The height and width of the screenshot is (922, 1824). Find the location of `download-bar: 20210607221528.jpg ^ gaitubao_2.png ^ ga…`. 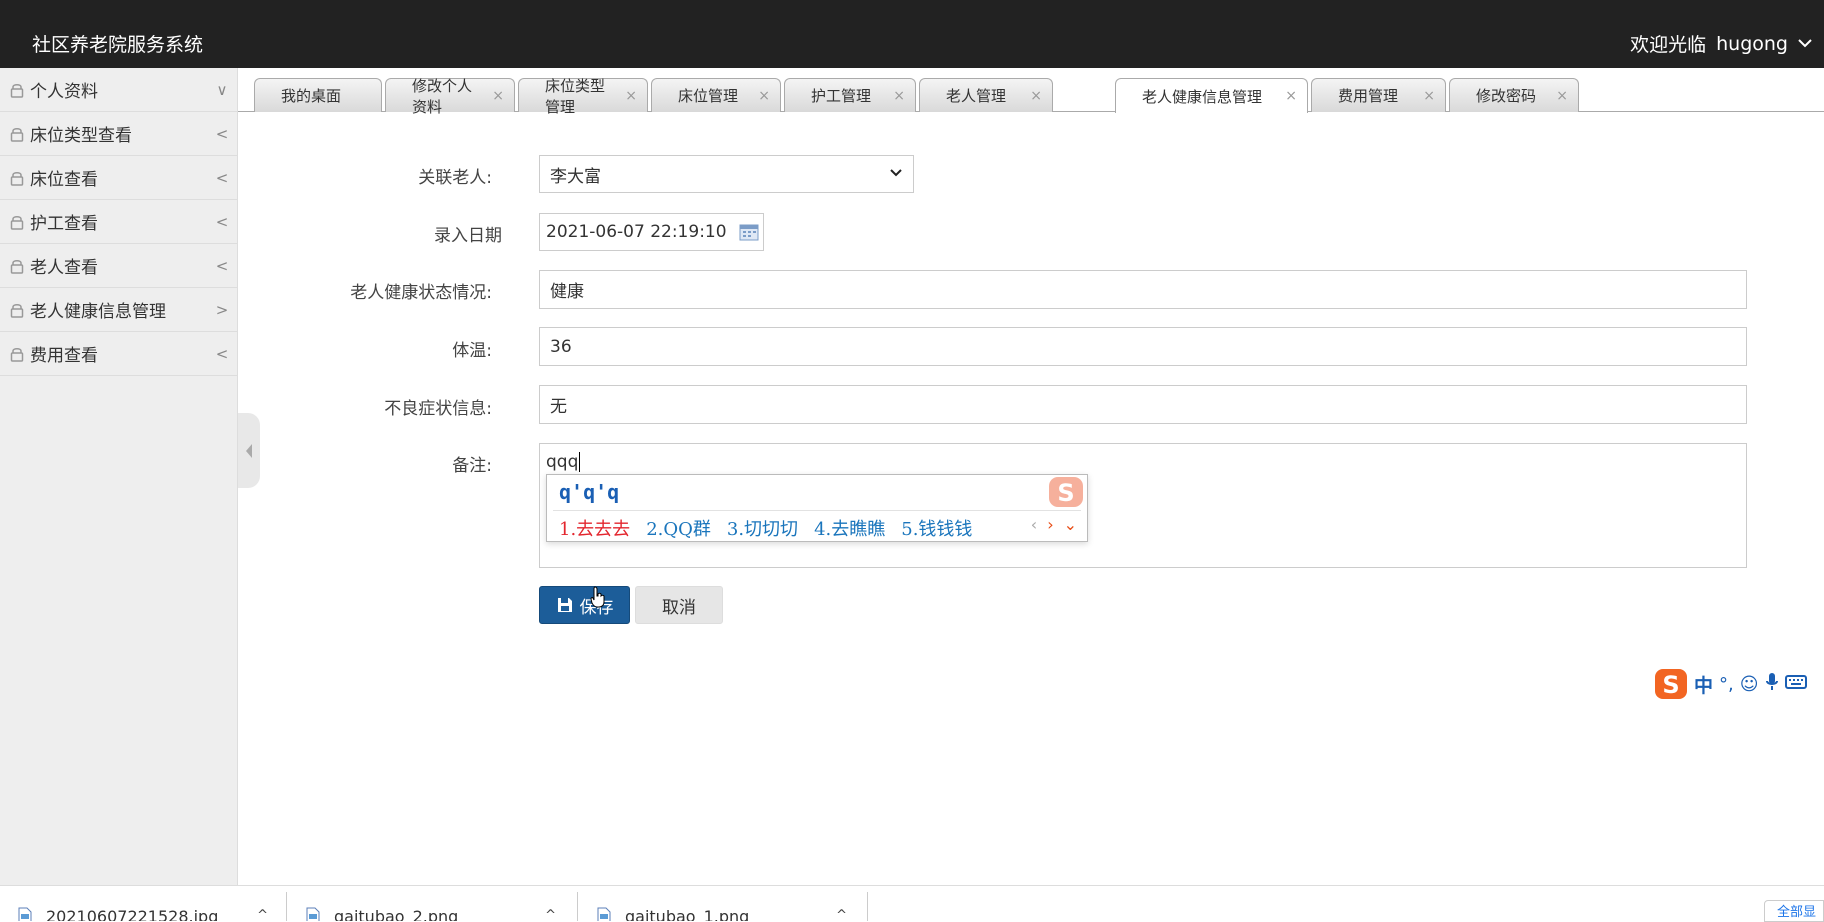

download-bar: 20210607221528.jpg ^ gaitubao_2.png ^ ga… is located at coordinates (912, 903).